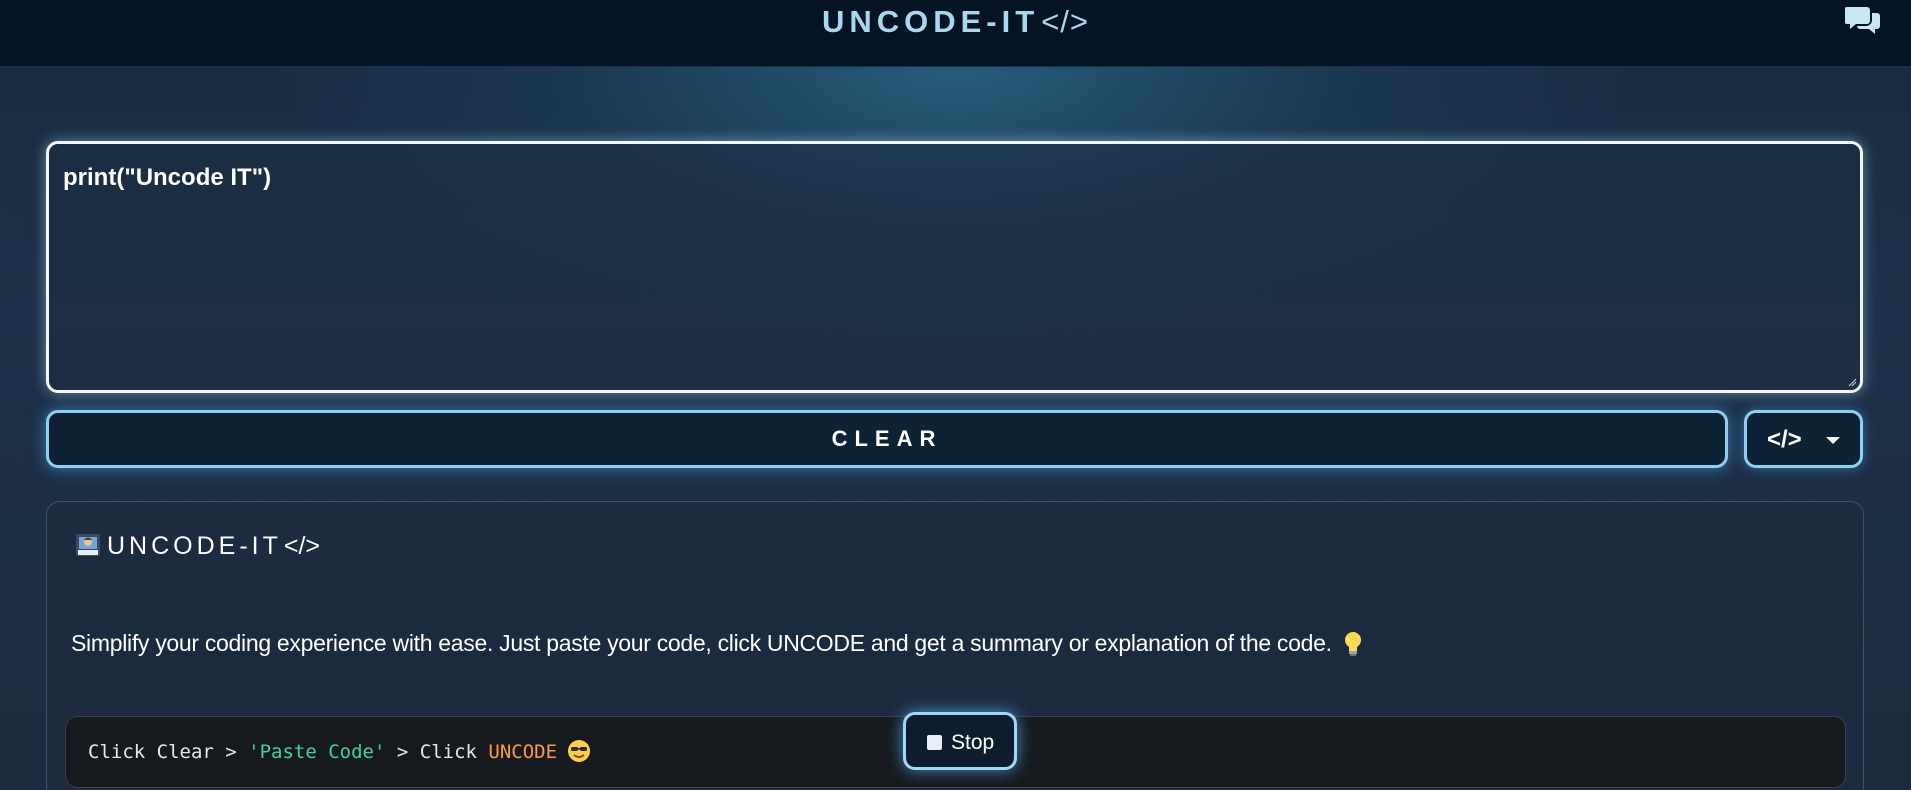  I want to click on stop-button: Stop, so click(960, 741).